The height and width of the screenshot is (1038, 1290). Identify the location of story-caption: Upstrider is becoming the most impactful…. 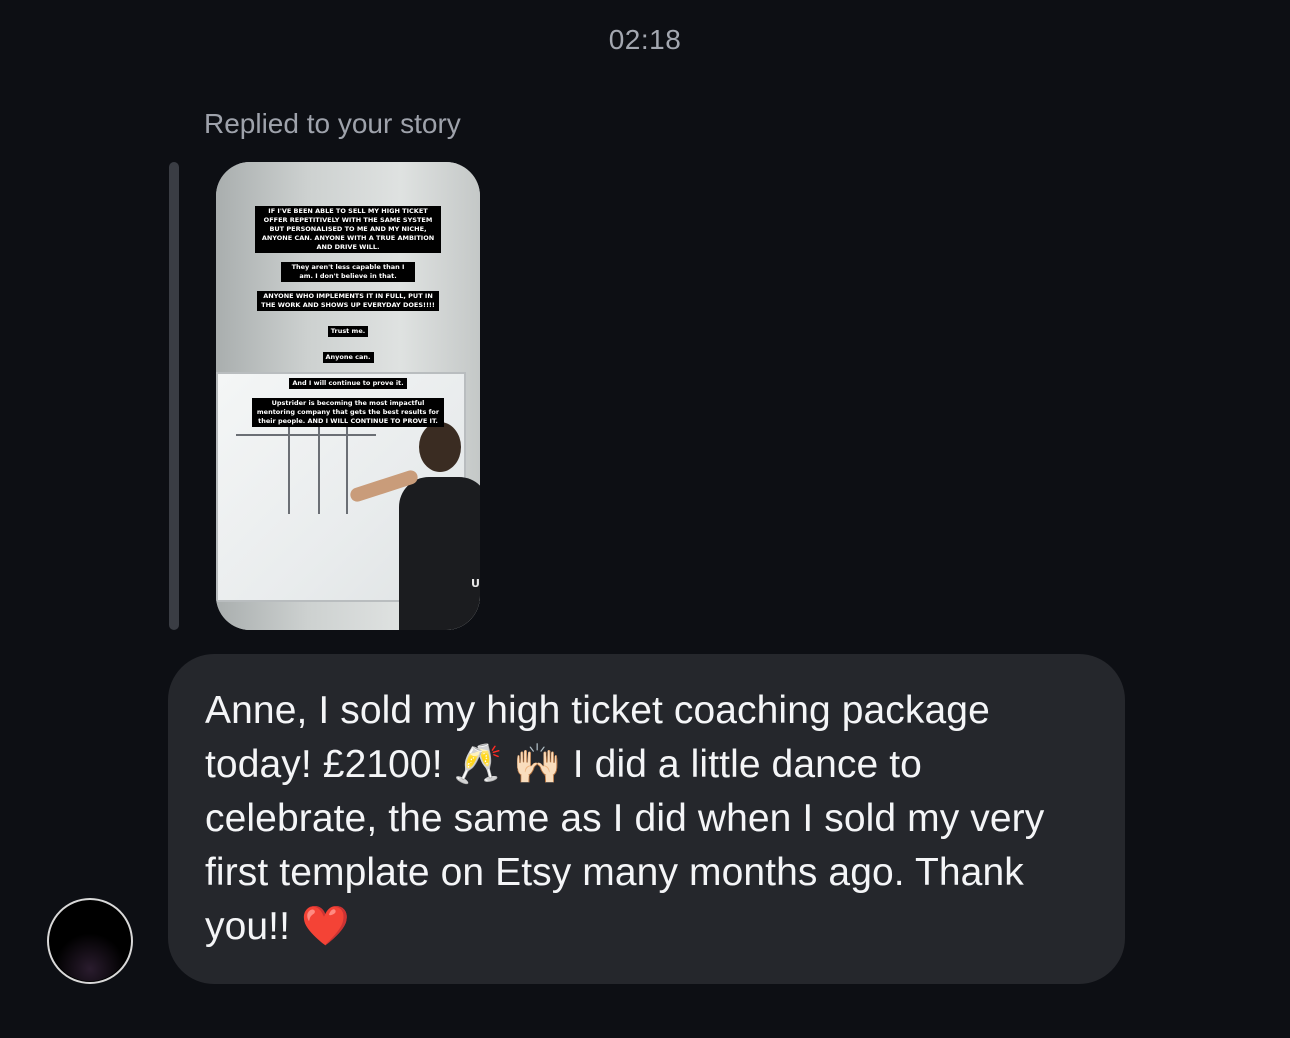
(348, 412).